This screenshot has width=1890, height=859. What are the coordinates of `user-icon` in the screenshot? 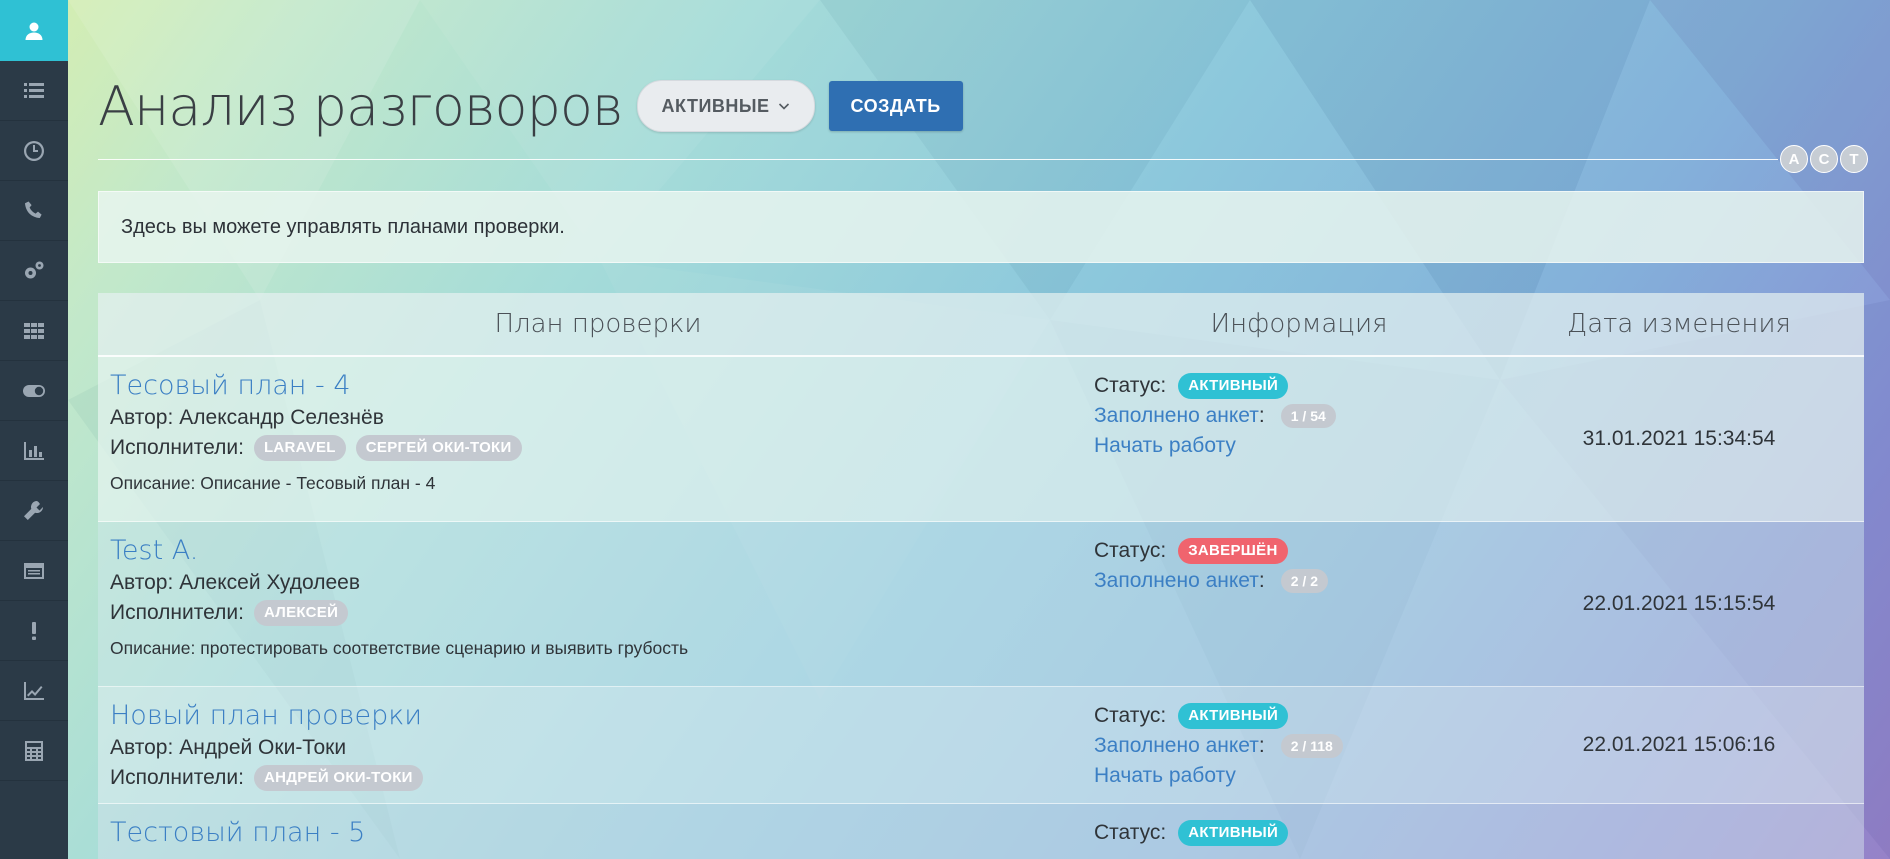 It's located at (34, 31).